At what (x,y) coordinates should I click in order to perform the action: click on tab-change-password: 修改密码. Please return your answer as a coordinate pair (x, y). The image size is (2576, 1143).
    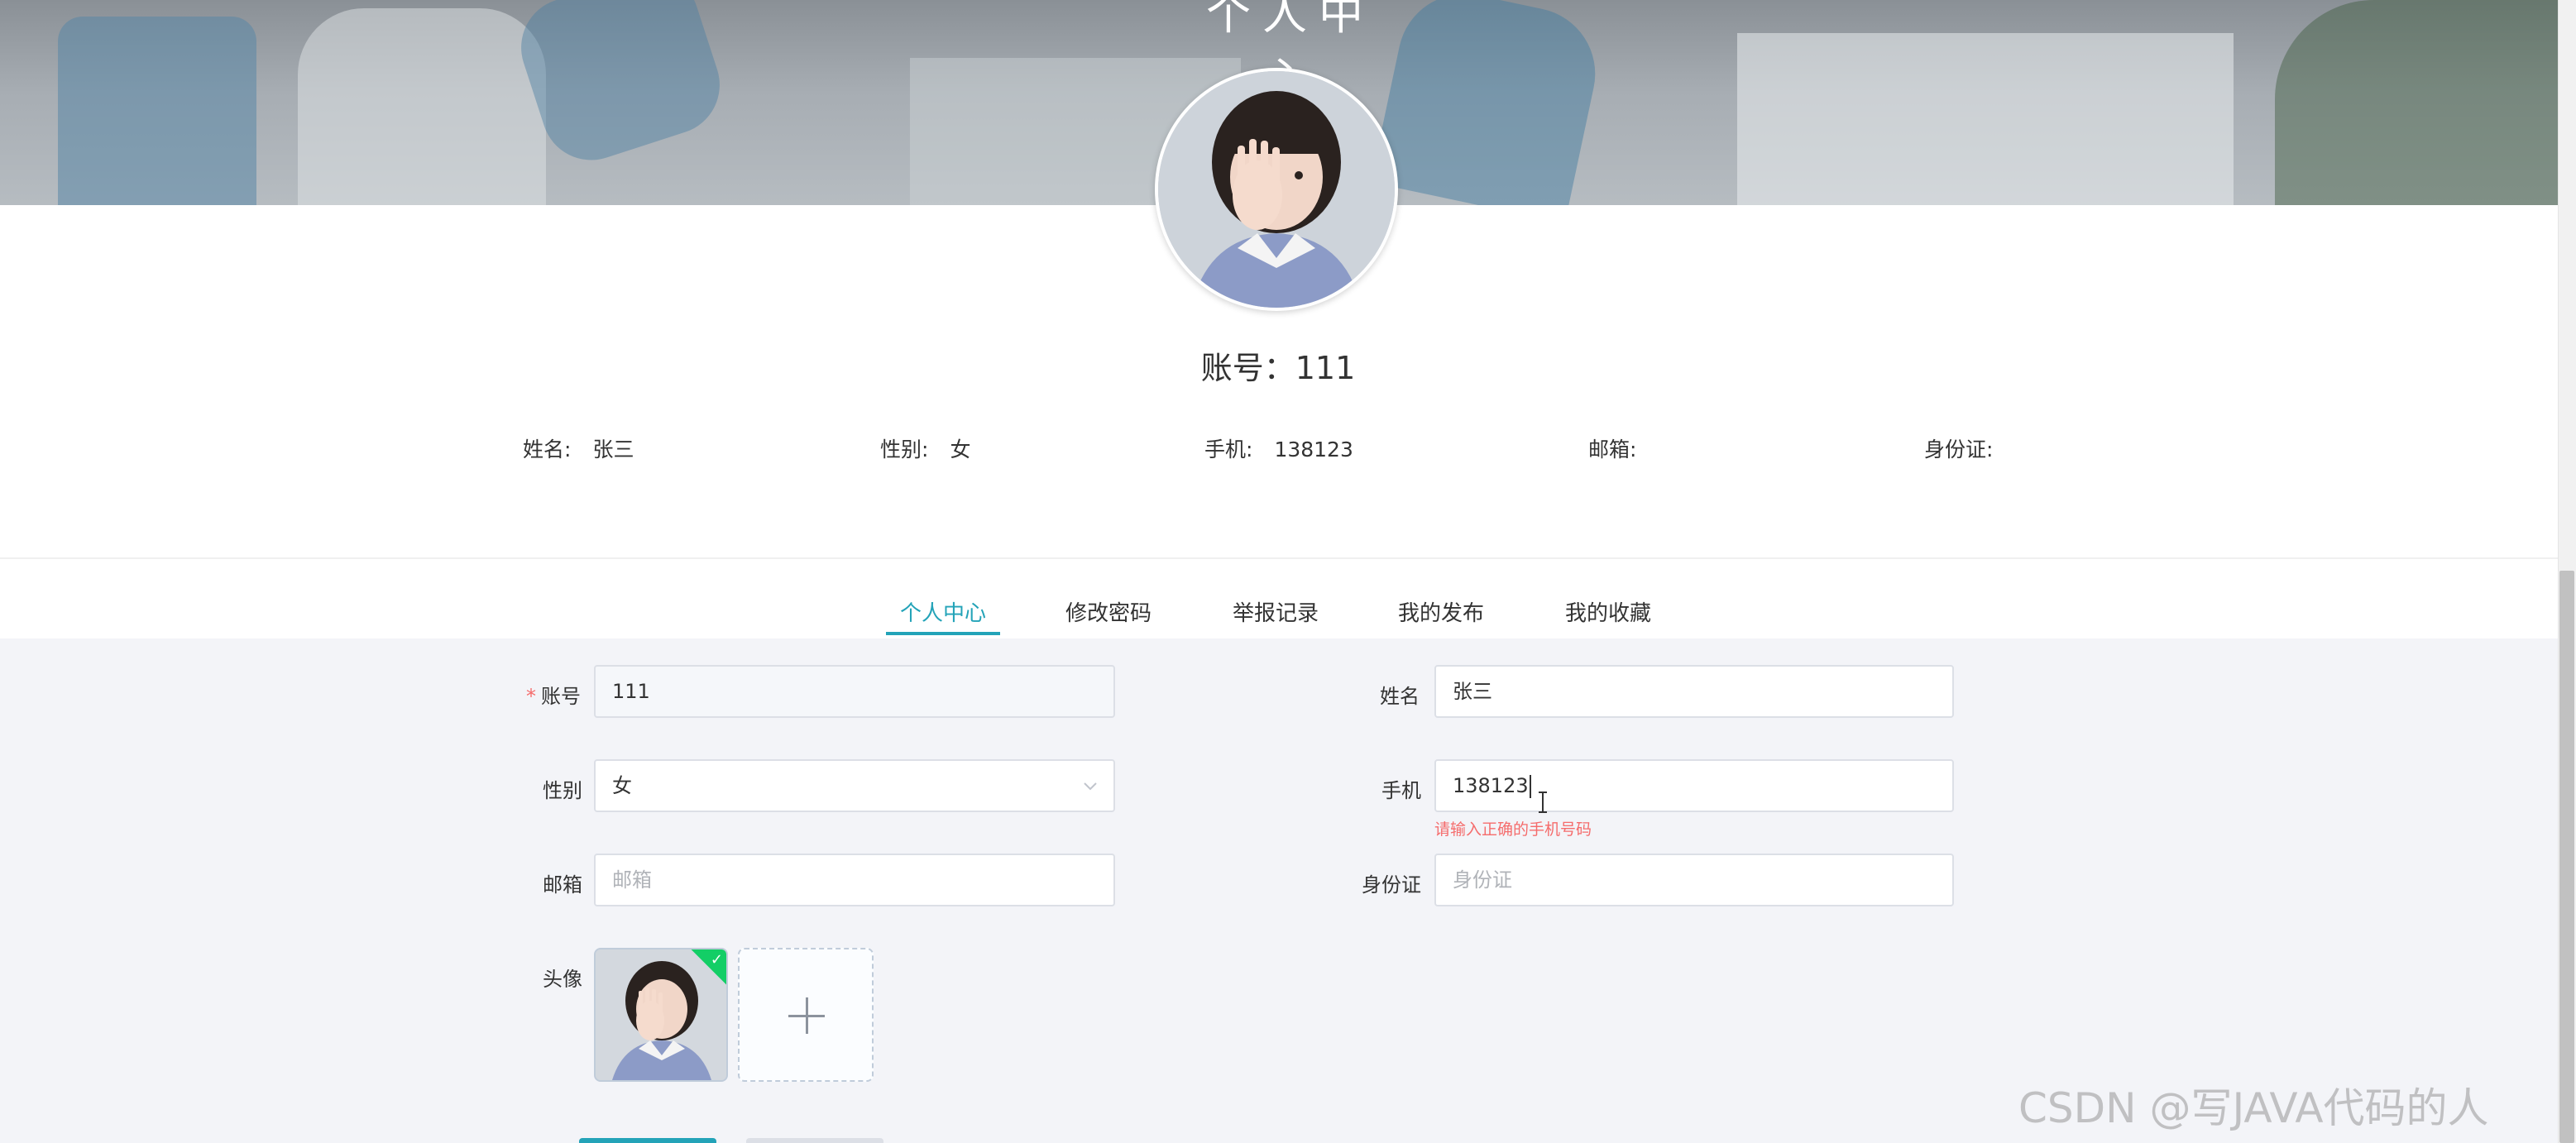
    Looking at the image, I should click on (1109, 611).